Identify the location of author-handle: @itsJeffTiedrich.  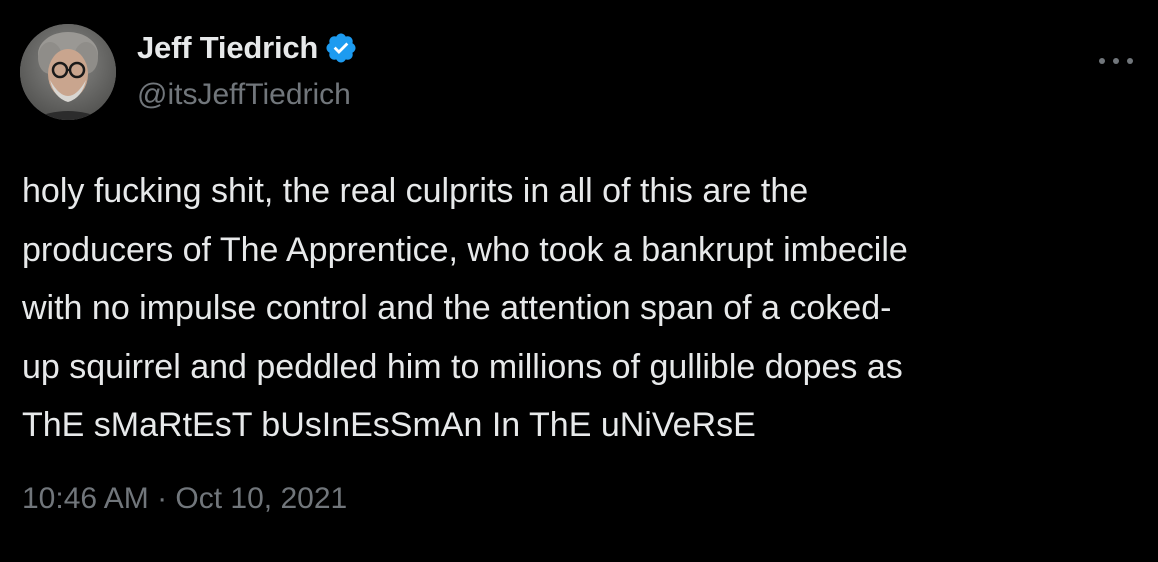
(244, 95).